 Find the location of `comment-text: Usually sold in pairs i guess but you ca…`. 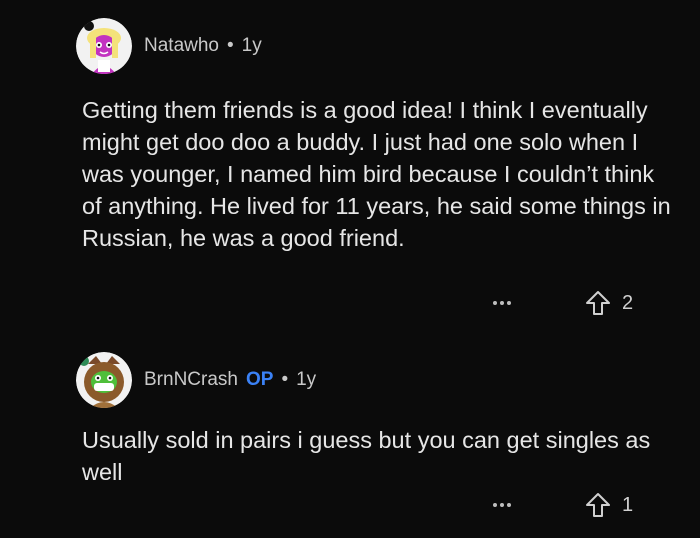

comment-text: Usually sold in pairs i guess but you ca… is located at coordinates (366, 456).